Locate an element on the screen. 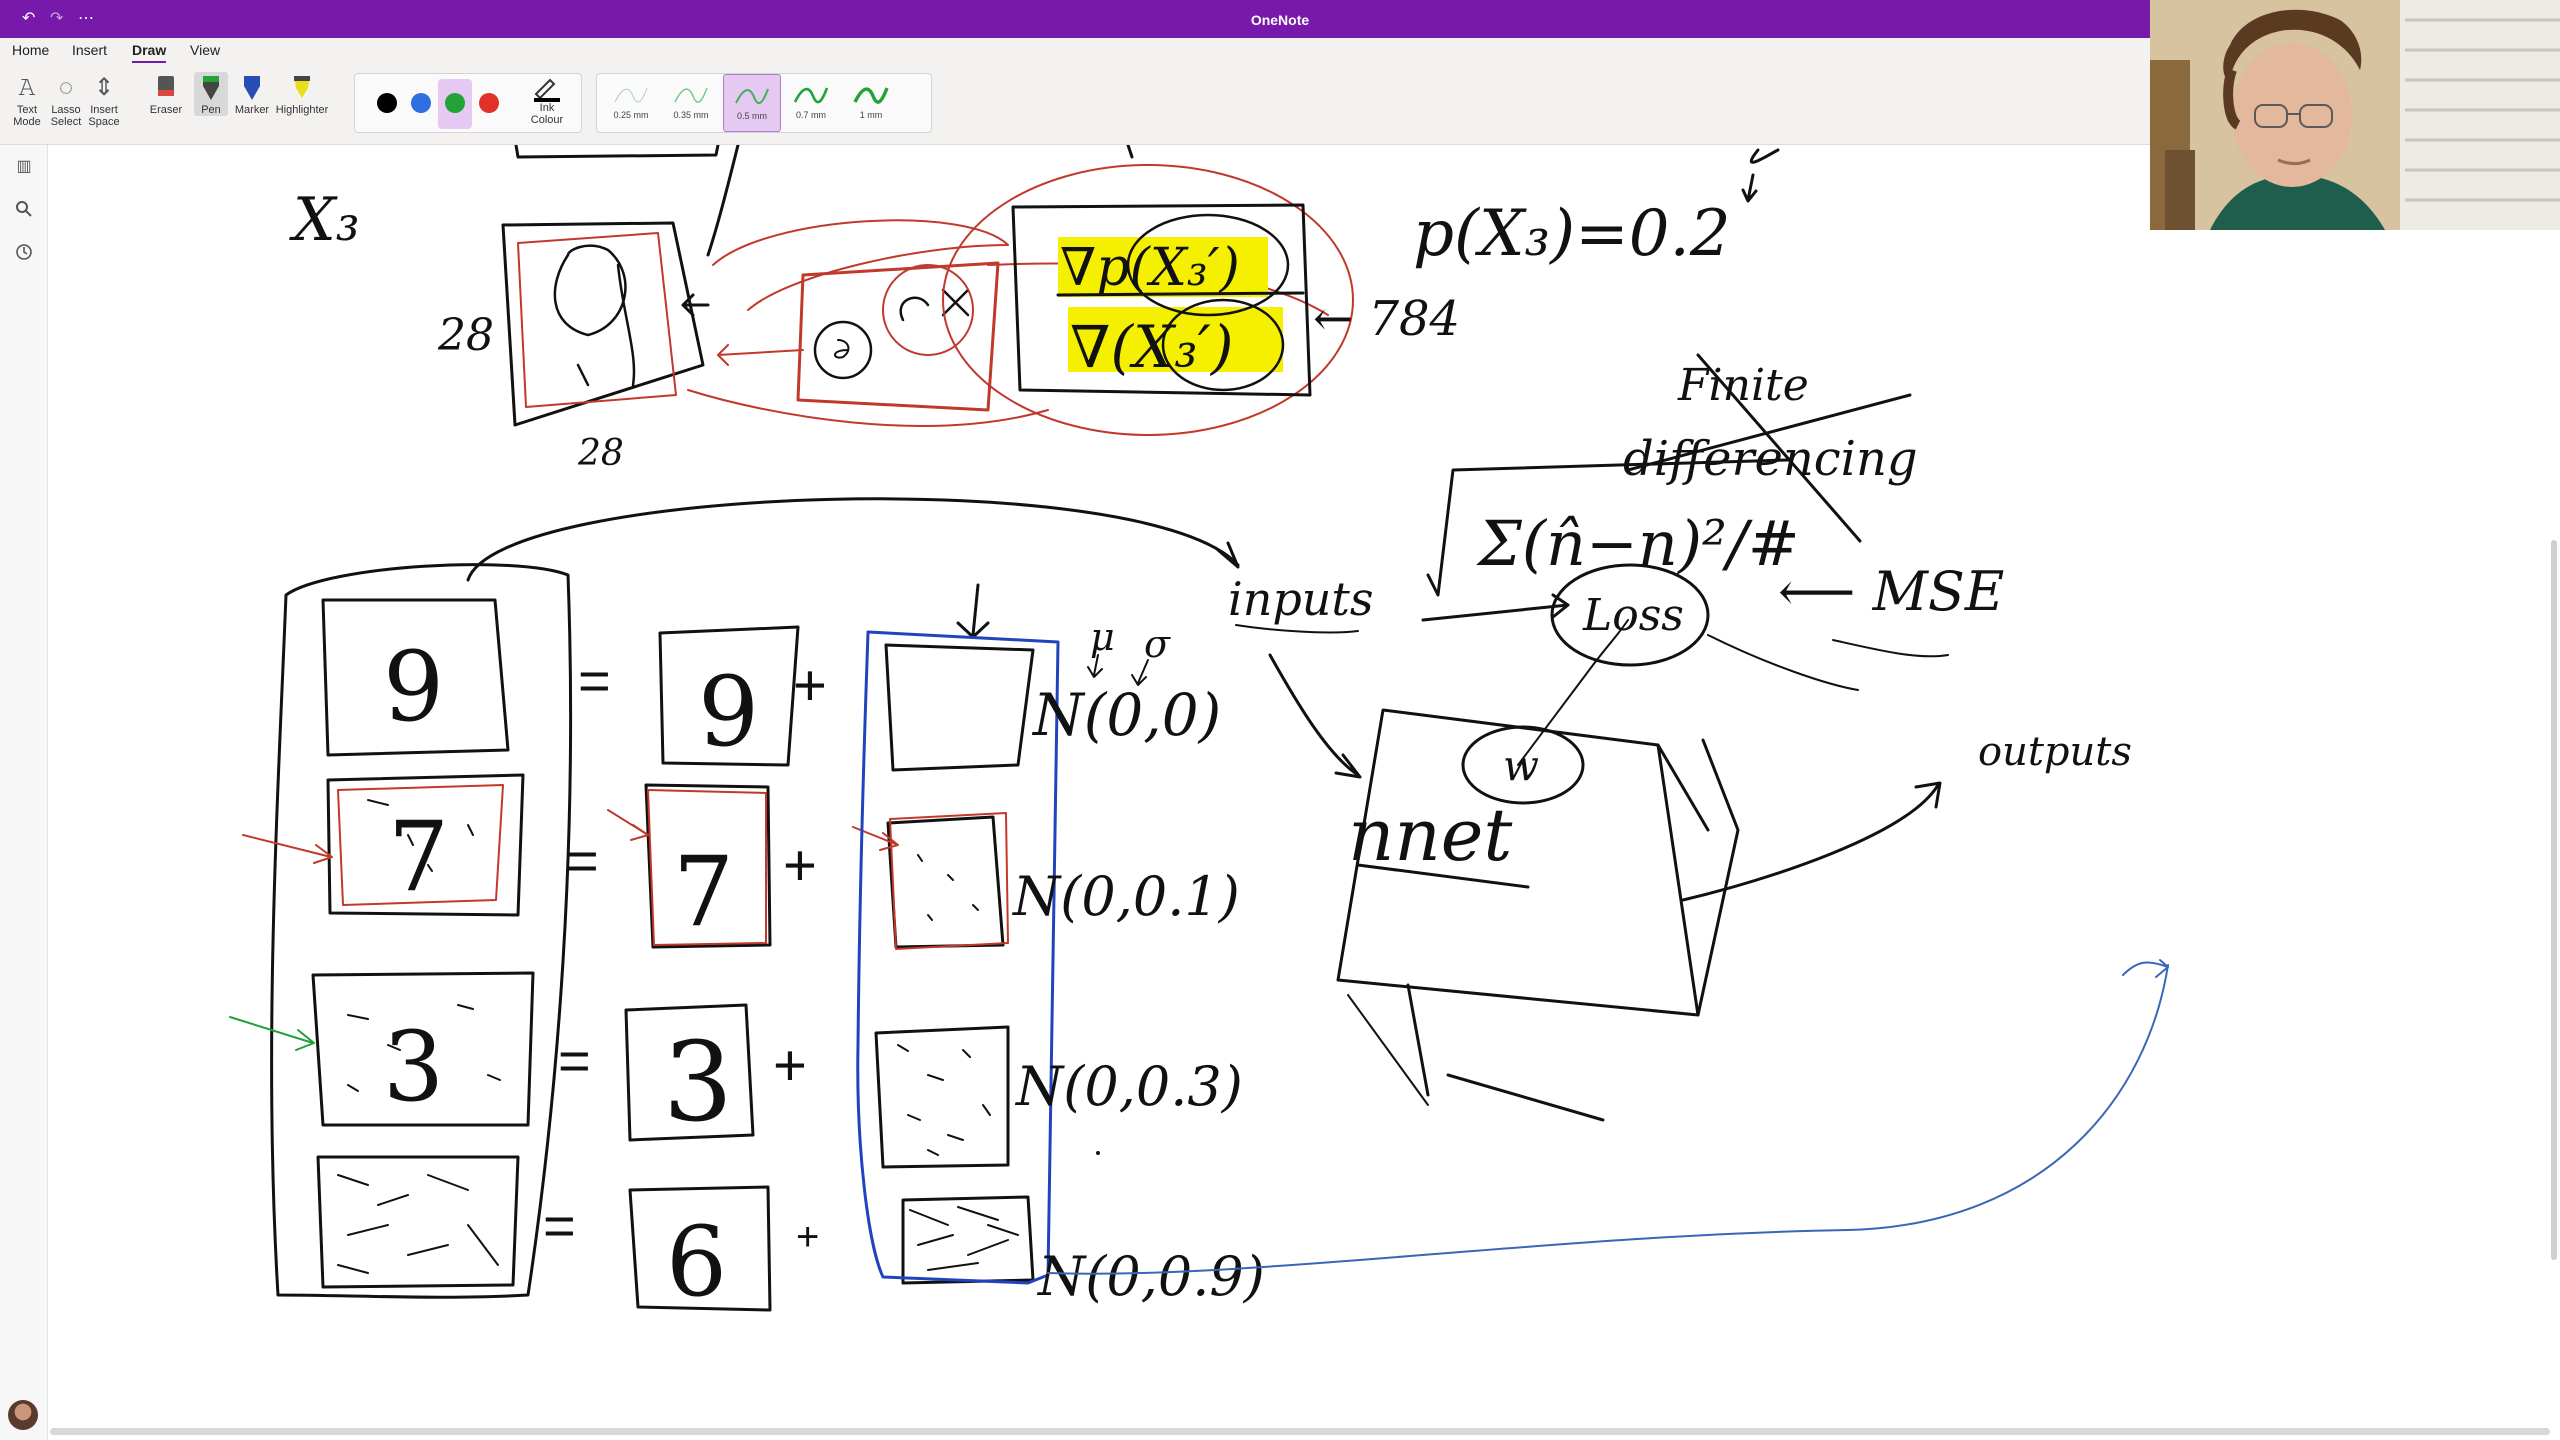 The width and height of the screenshot is (2560, 1440). highlighter-icon is located at coordinates (302, 88).